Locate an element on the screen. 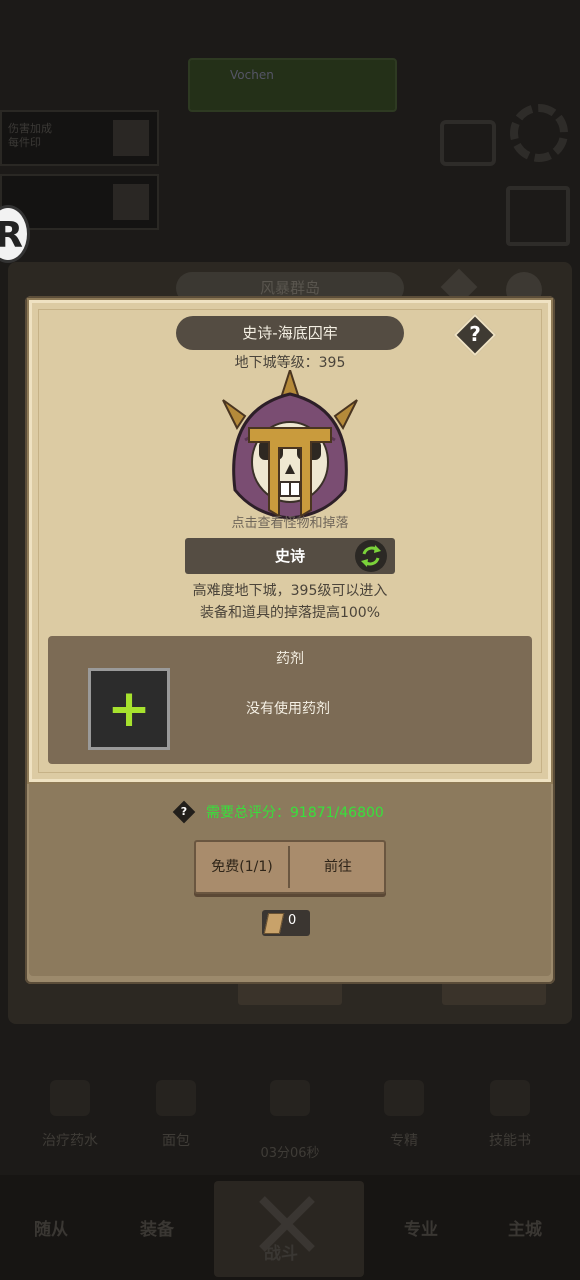  go-button: 前往 is located at coordinates (338, 867).